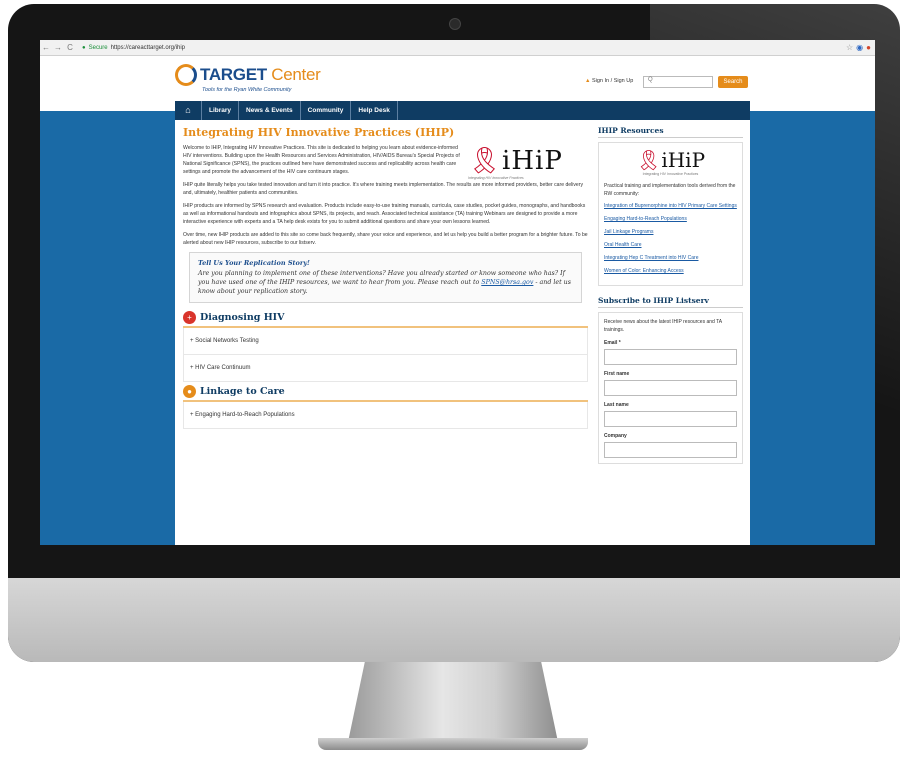  I want to click on target-center-logo: TARGET Center, so click(248, 75).